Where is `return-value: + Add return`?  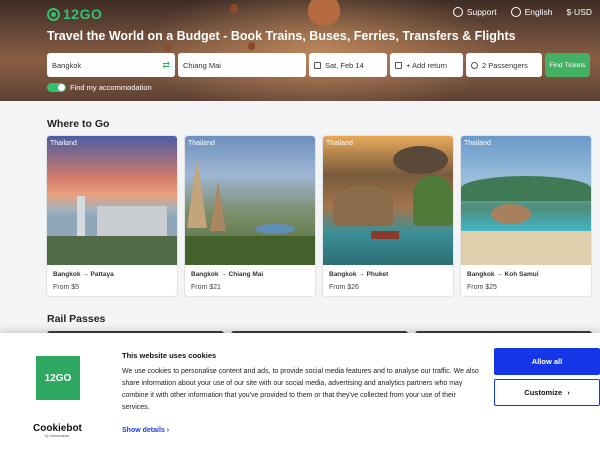
return-value: + Add return is located at coordinates (427, 65).